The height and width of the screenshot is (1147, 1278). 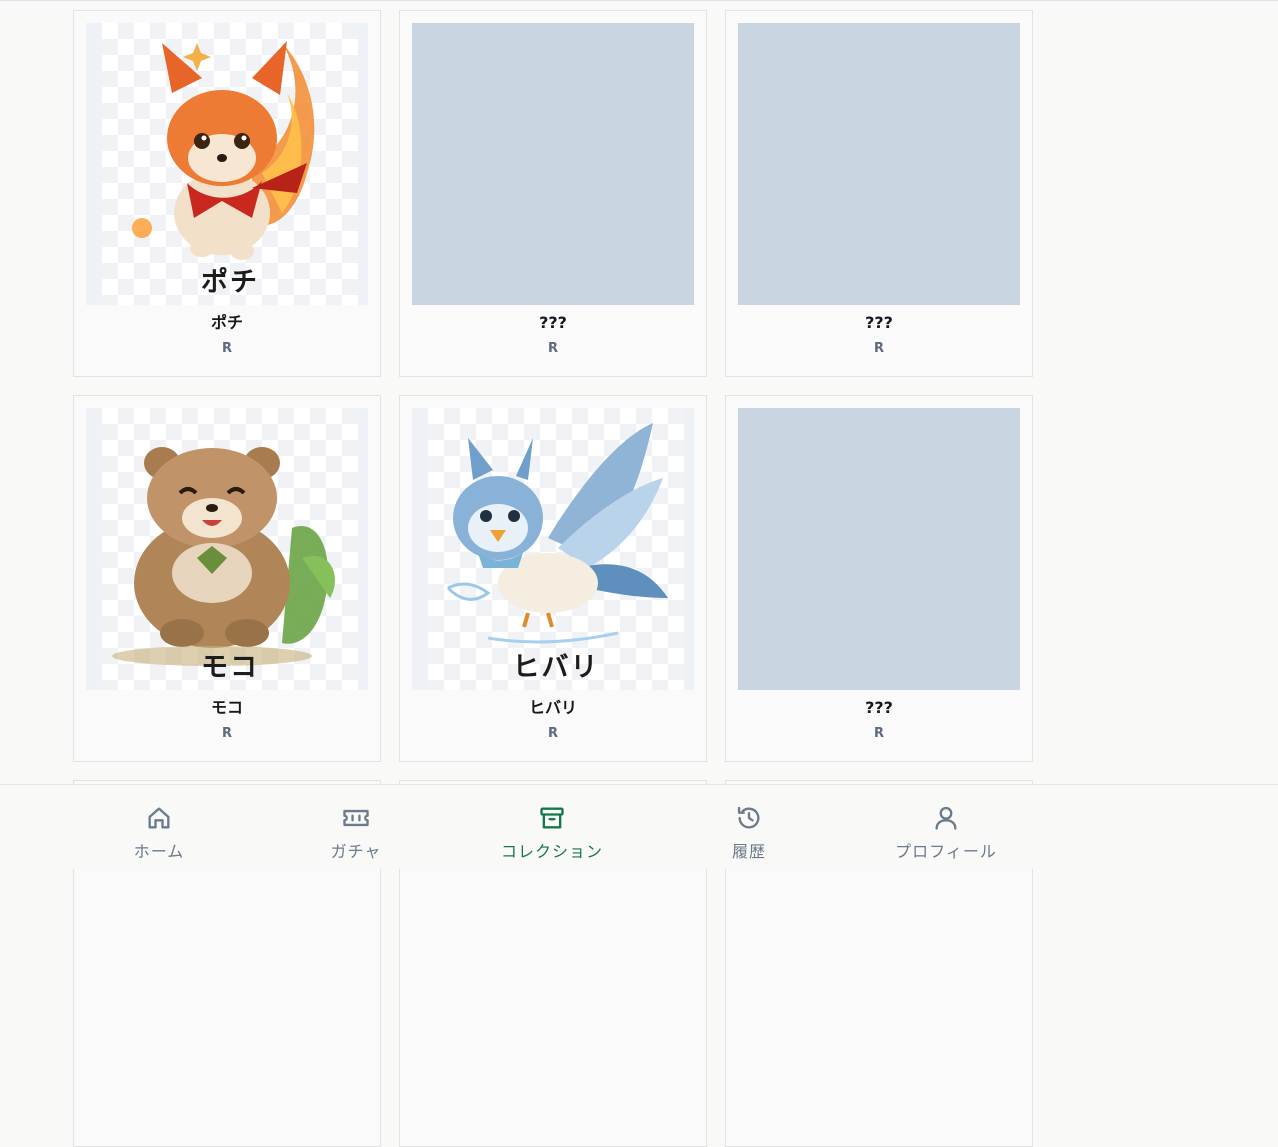 What do you see at coordinates (356, 827) in the screenshot?
I see `nav-item-gacha: ガチャ` at bounding box center [356, 827].